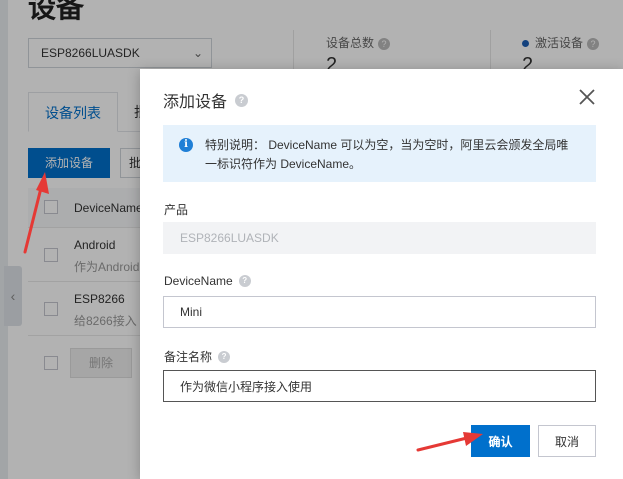 The height and width of the screenshot is (479, 623). I want to click on dialog-title: 添加设备 ?, so click(206, 100).